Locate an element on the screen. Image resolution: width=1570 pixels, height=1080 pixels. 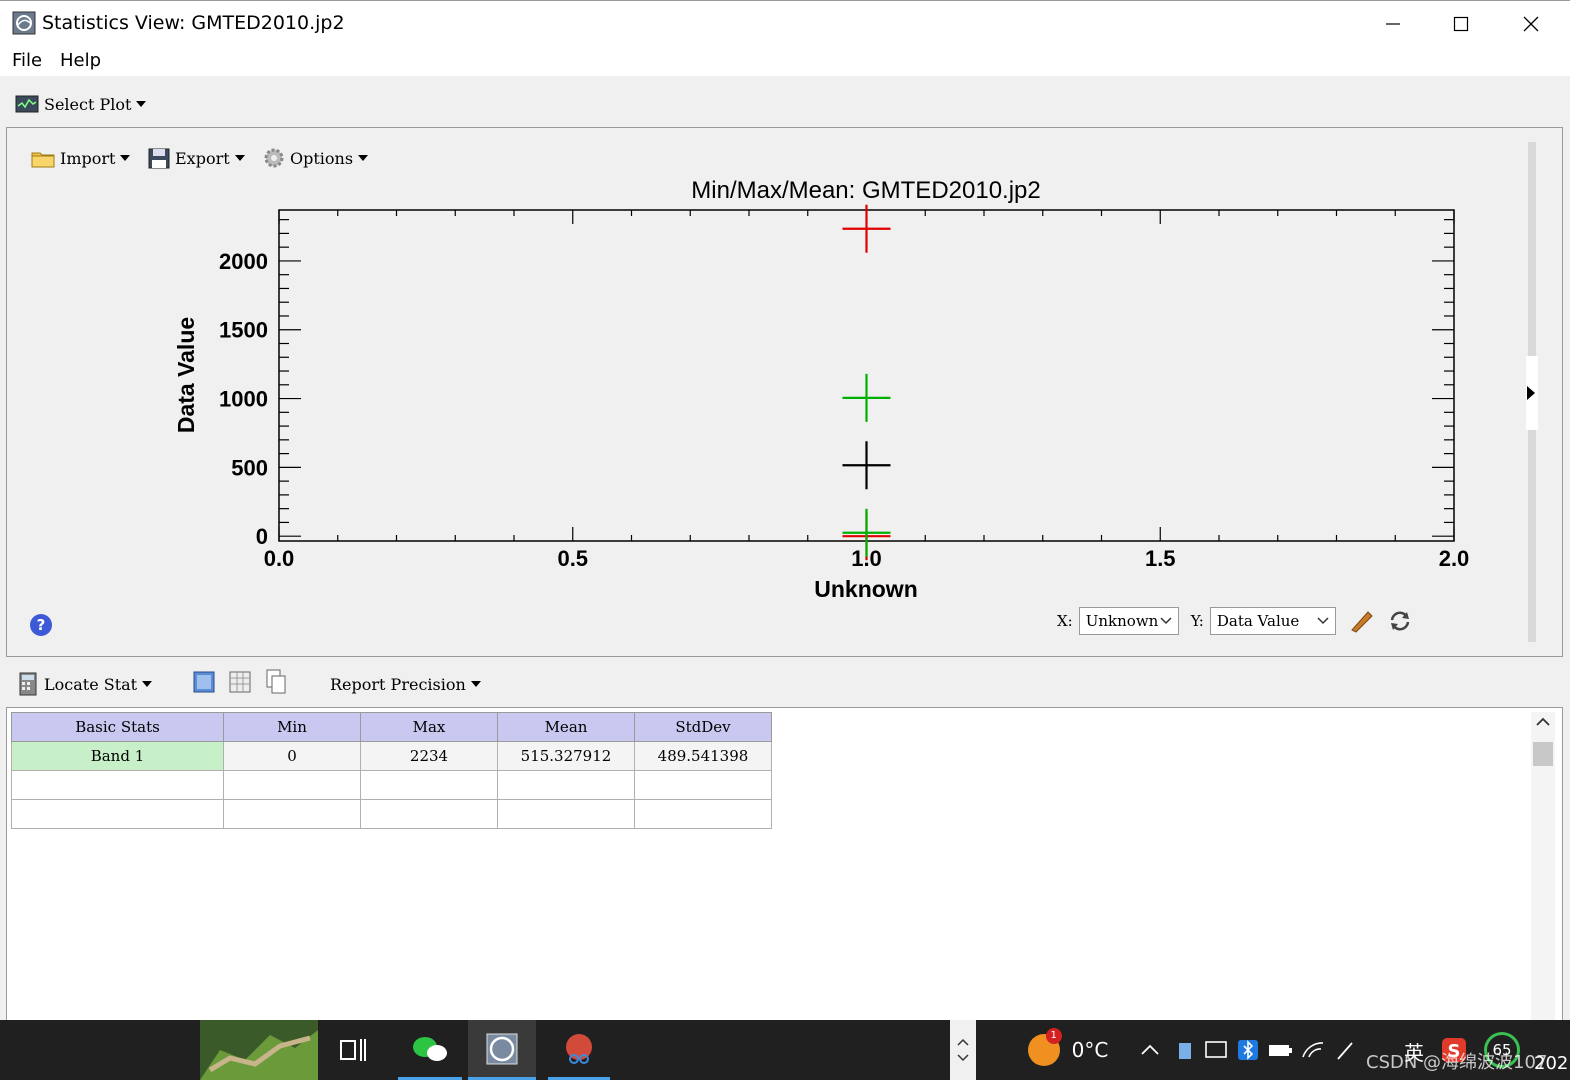
envi-icon is located at coordinates (502, 1048).